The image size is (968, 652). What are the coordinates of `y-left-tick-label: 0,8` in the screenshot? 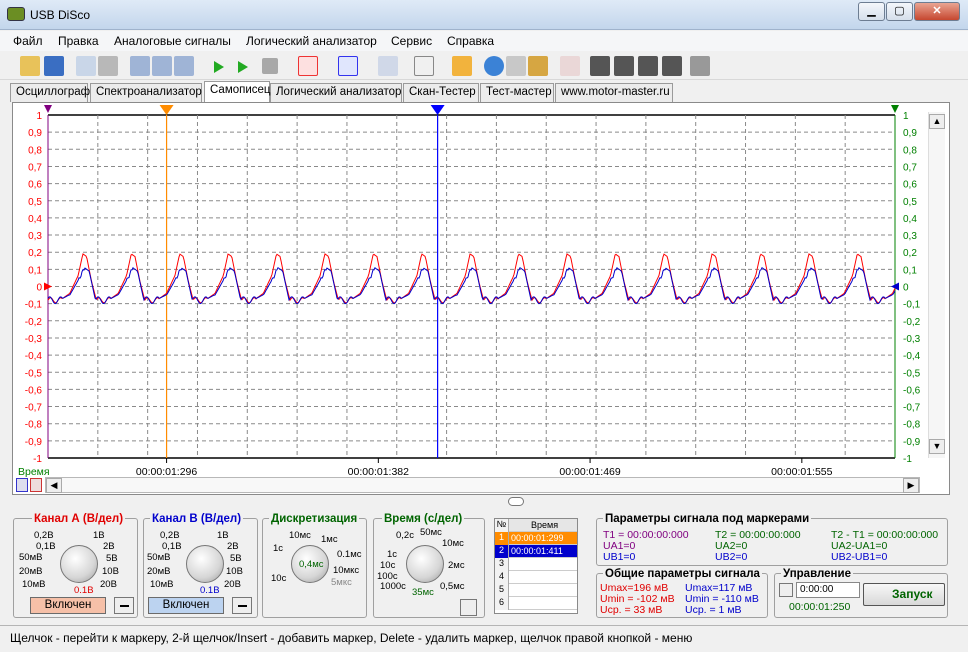 It's located at (35, 150).